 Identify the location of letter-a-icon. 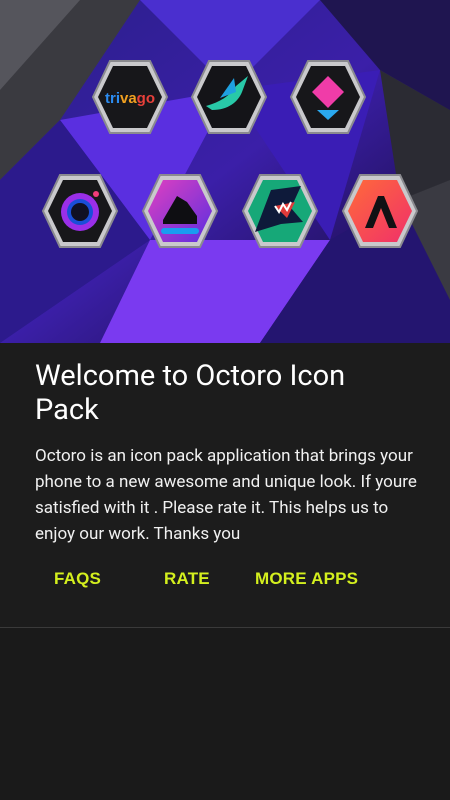
(380, 211).